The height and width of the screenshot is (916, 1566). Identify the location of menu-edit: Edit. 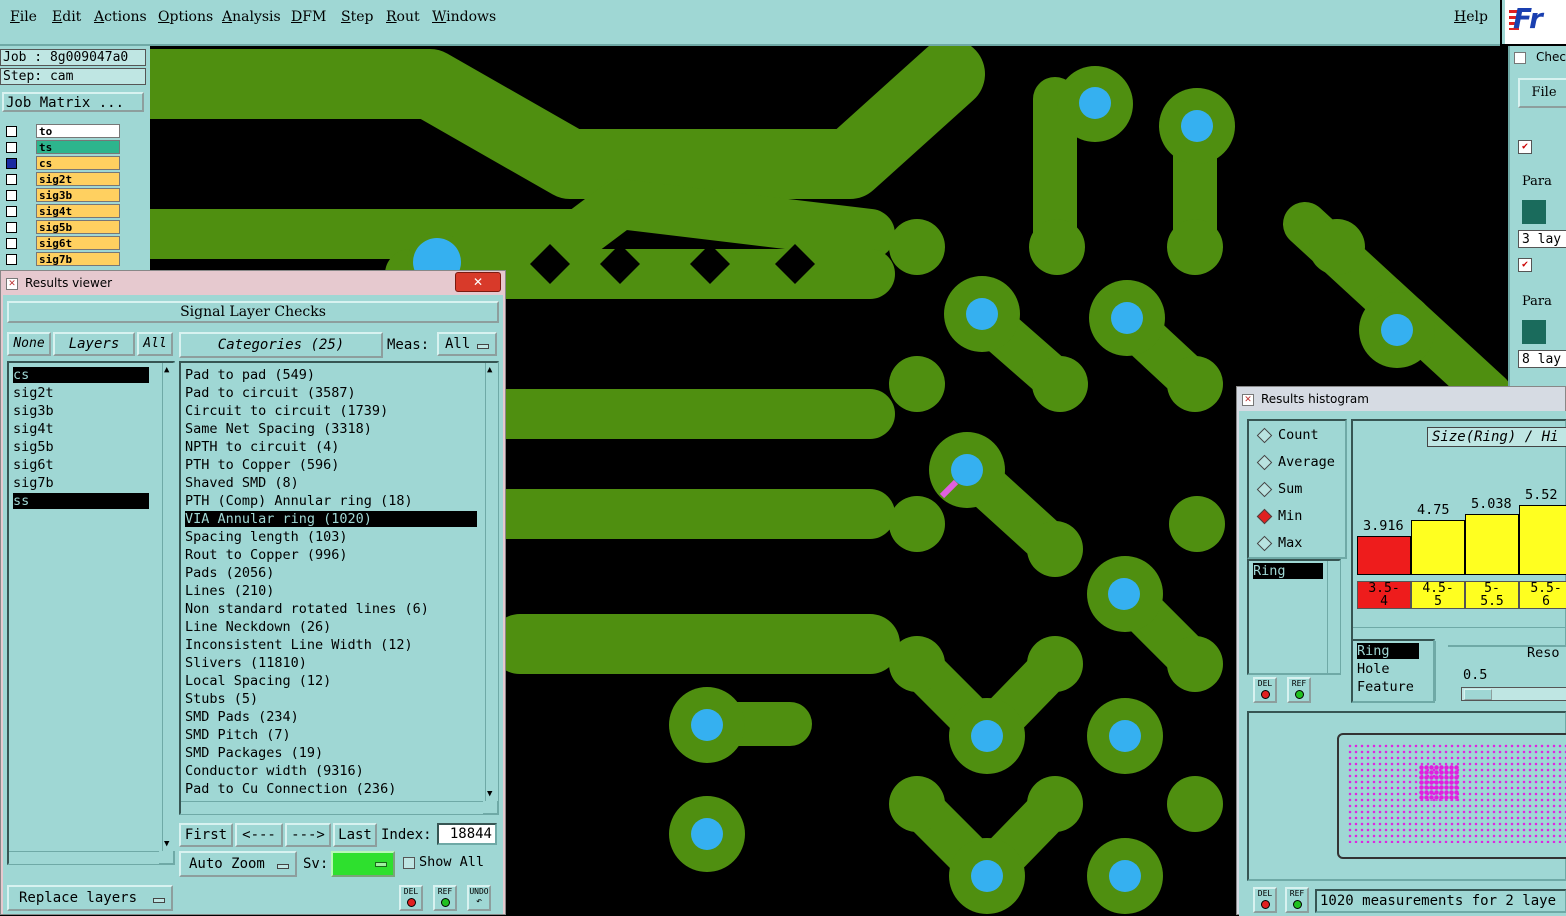
(66, 17).